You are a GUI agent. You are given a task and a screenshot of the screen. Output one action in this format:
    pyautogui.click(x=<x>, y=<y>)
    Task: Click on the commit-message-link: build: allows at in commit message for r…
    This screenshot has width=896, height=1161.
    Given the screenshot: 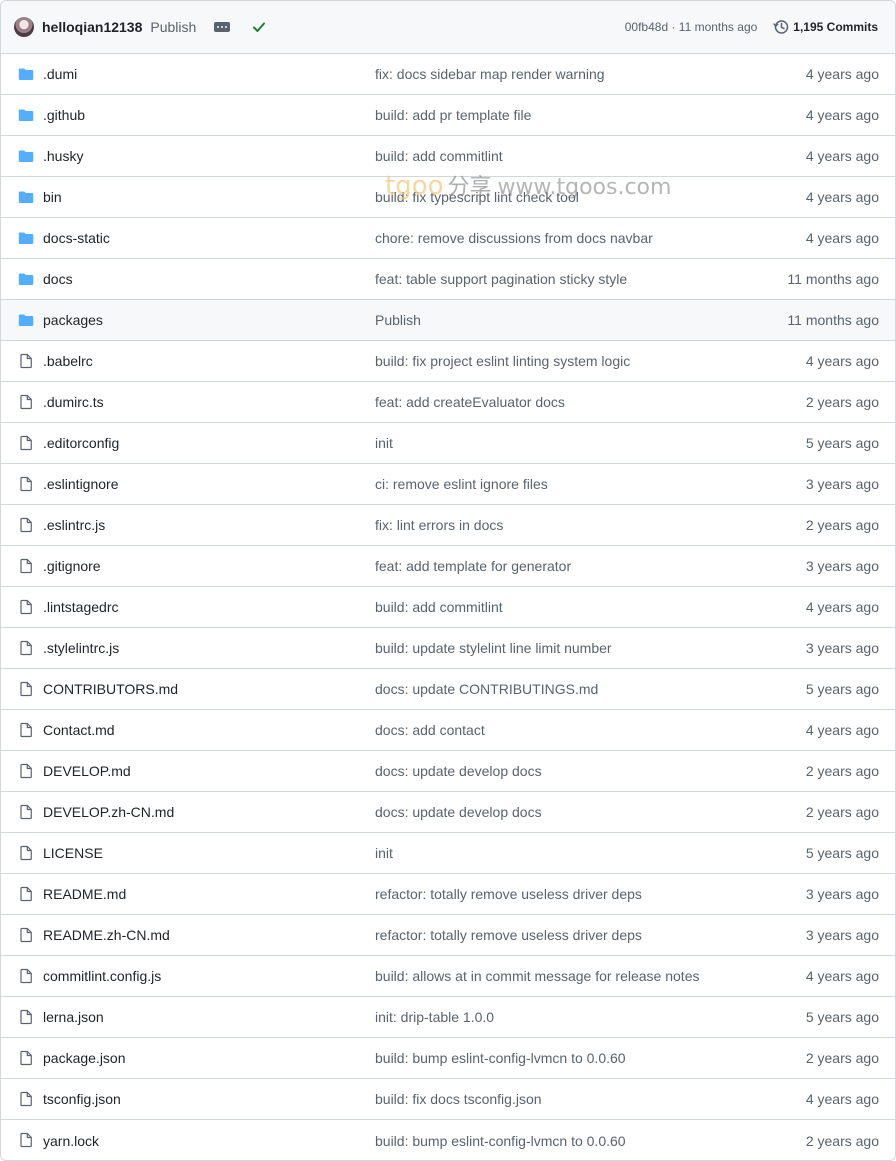 What is the action you would take?
    pyautogui.click(x=537, y=976)
    